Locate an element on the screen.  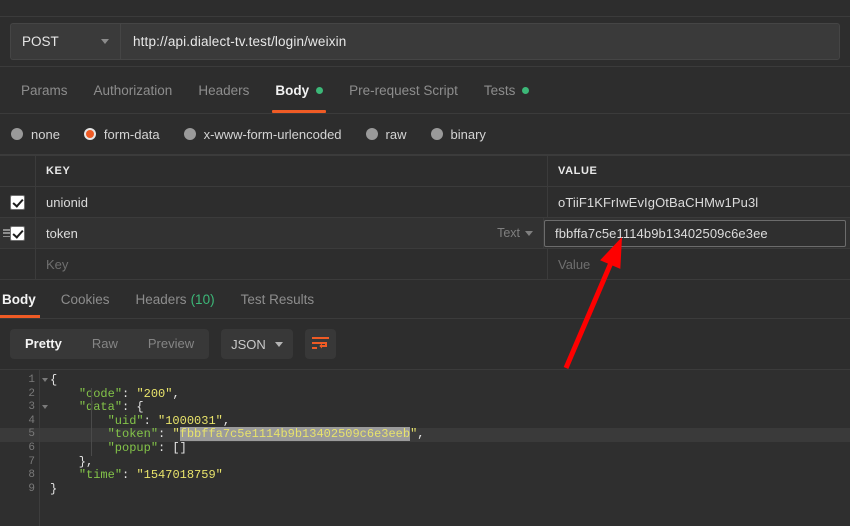
tab-pre-request-script: Pre-request Script is located at coordinates (403, 90).